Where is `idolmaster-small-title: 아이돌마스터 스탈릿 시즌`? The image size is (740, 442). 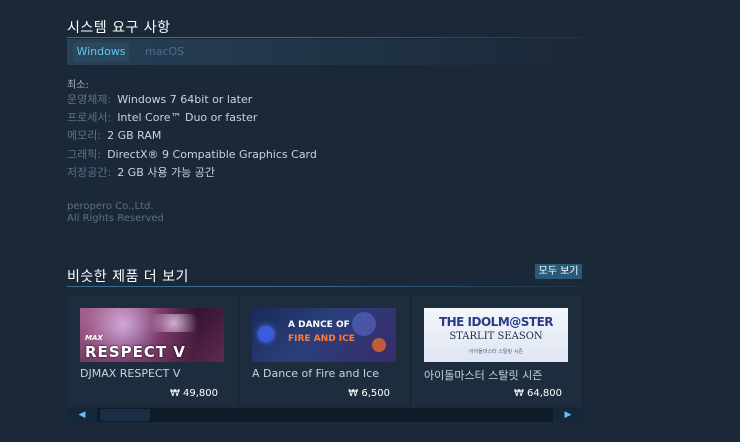
idolmaster-small-title: 아이돌마스터 스탈릿 시즌 is located at coordinates (496, 352).